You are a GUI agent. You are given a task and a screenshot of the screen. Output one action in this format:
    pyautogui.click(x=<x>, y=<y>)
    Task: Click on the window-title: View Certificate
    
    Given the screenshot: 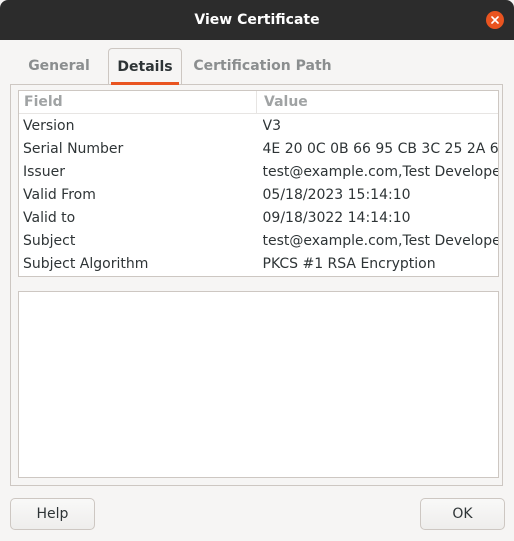 What is the action you would take?
    pyautogui.click(x=257, y=20)
    